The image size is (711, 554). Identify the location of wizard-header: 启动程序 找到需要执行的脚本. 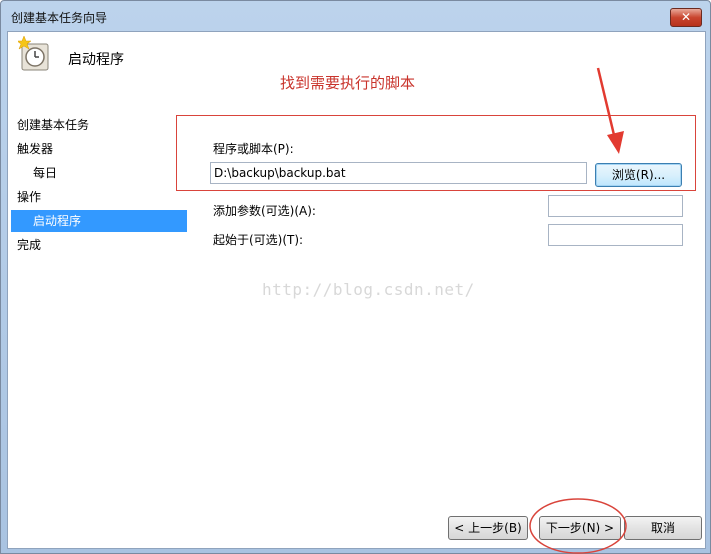
(356, 73).